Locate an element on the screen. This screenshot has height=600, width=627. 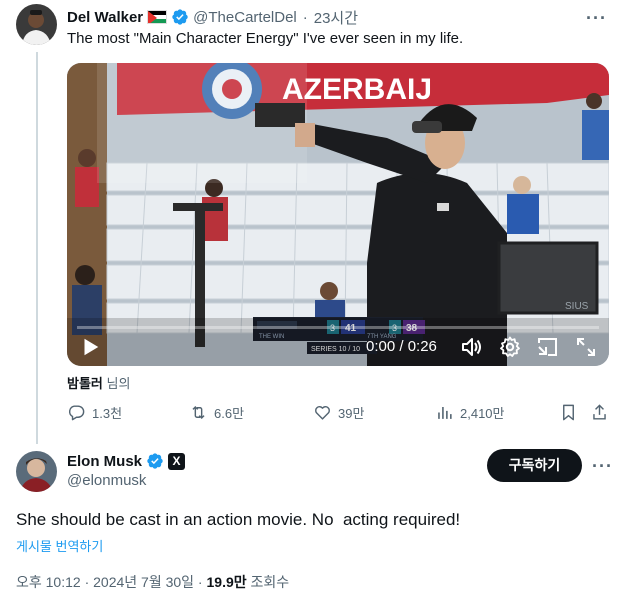
like-count: 39만 is located at coordinates (351, 413).